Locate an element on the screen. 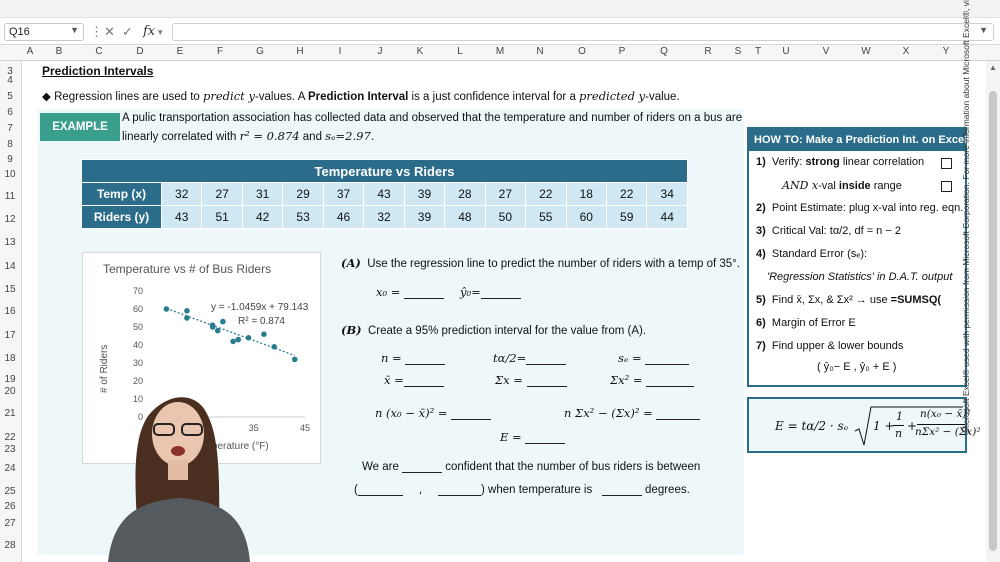 The image size is (1000, 562). upper-bound-blank is located at coordinates (460, 490).